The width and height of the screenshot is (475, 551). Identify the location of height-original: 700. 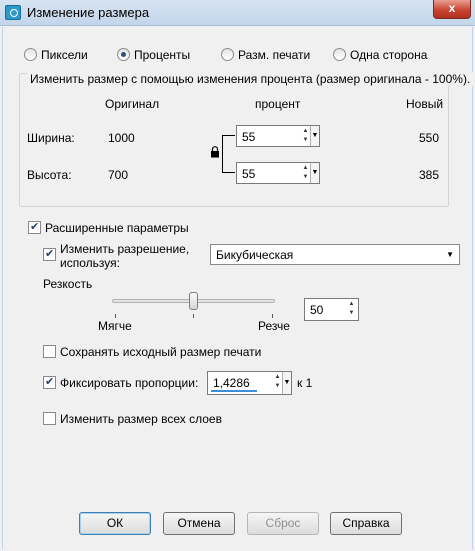
(118, 175).